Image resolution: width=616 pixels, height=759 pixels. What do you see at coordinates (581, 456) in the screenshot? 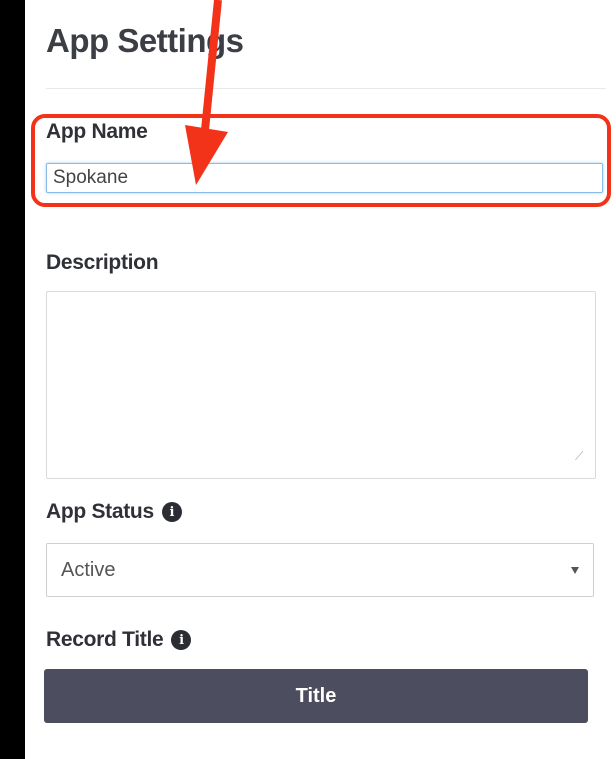
I see `resize-handle-icon: ⟋` at bounding box center [581, 456].